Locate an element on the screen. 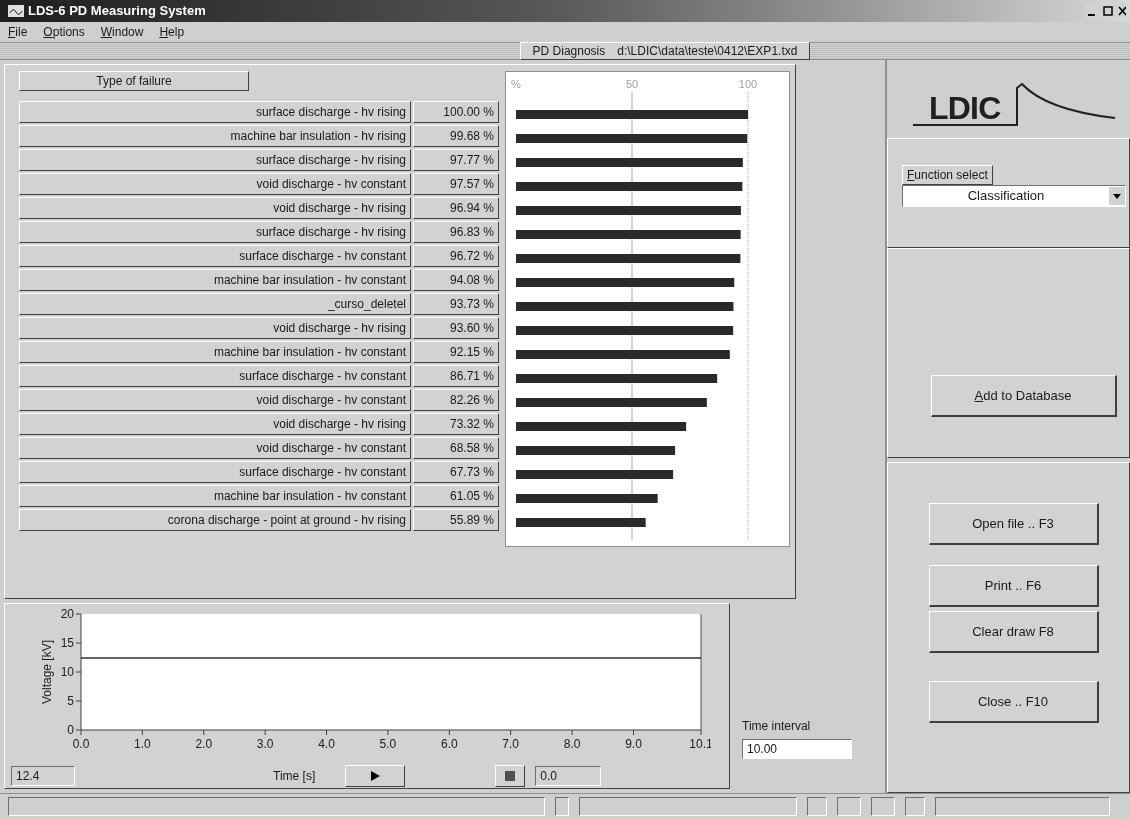 Image resolution: width=1130 pixels, height=819 pixels. play-icon is located at coordinates (375, 776).